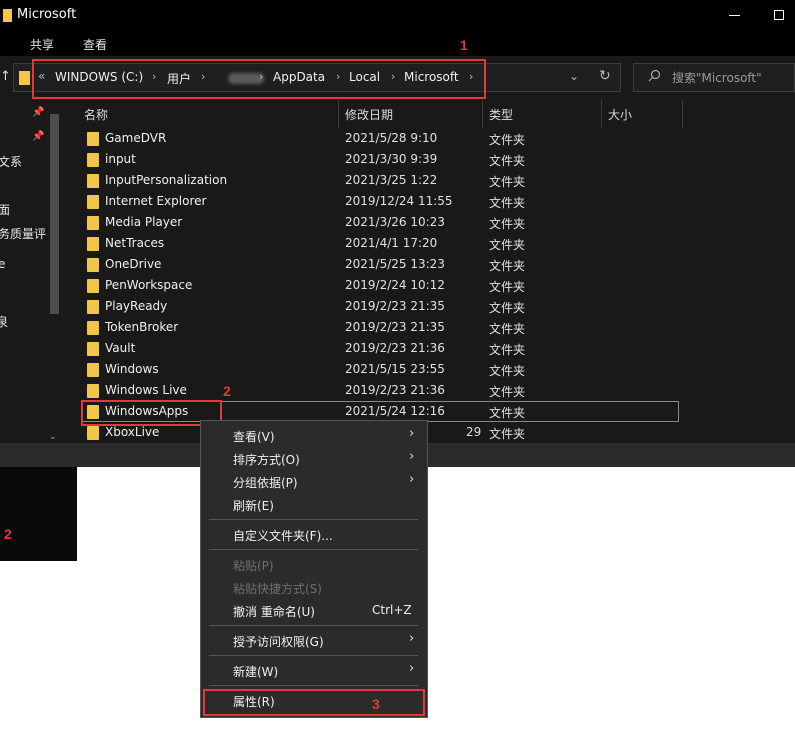 This screenshot has width=795, height=749. What do you see at coordinates (156, 201) in the screenshot?
I see `file-name: Internet Explorer` at bounding box center [156, 201].